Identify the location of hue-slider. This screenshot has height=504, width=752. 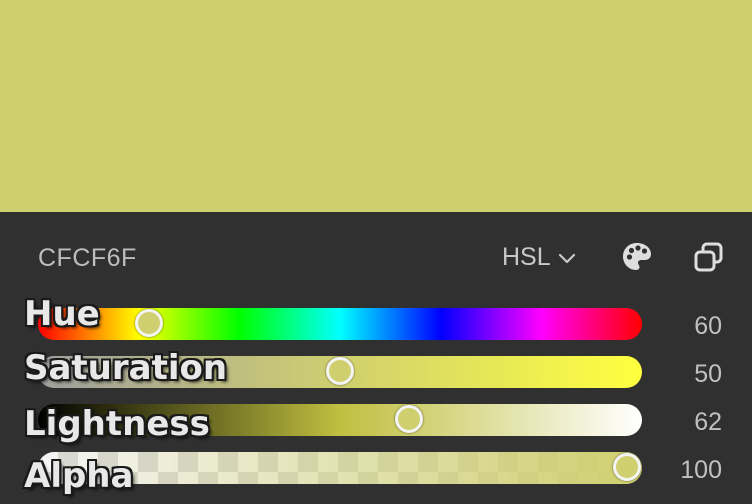
(340, 324).